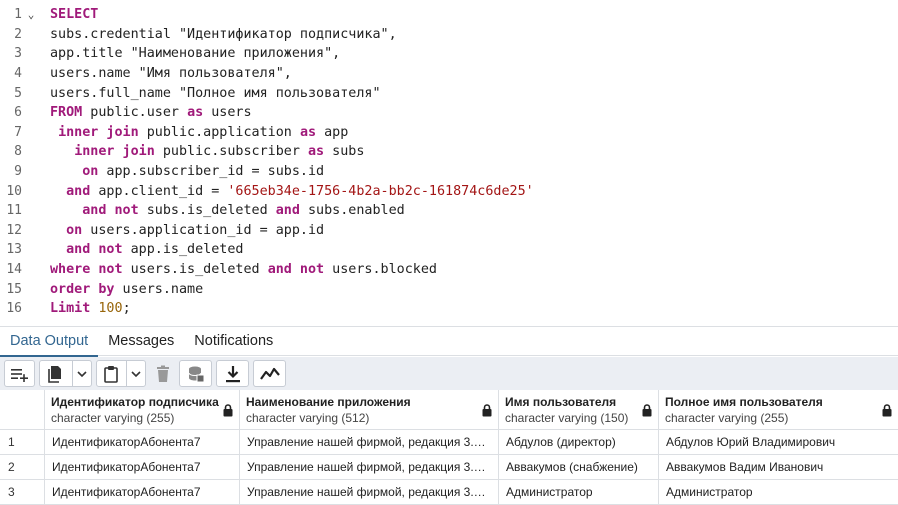  Describe the element at coordinates (14, 289) in the screenshot. I see `line-number: 15` at that location.